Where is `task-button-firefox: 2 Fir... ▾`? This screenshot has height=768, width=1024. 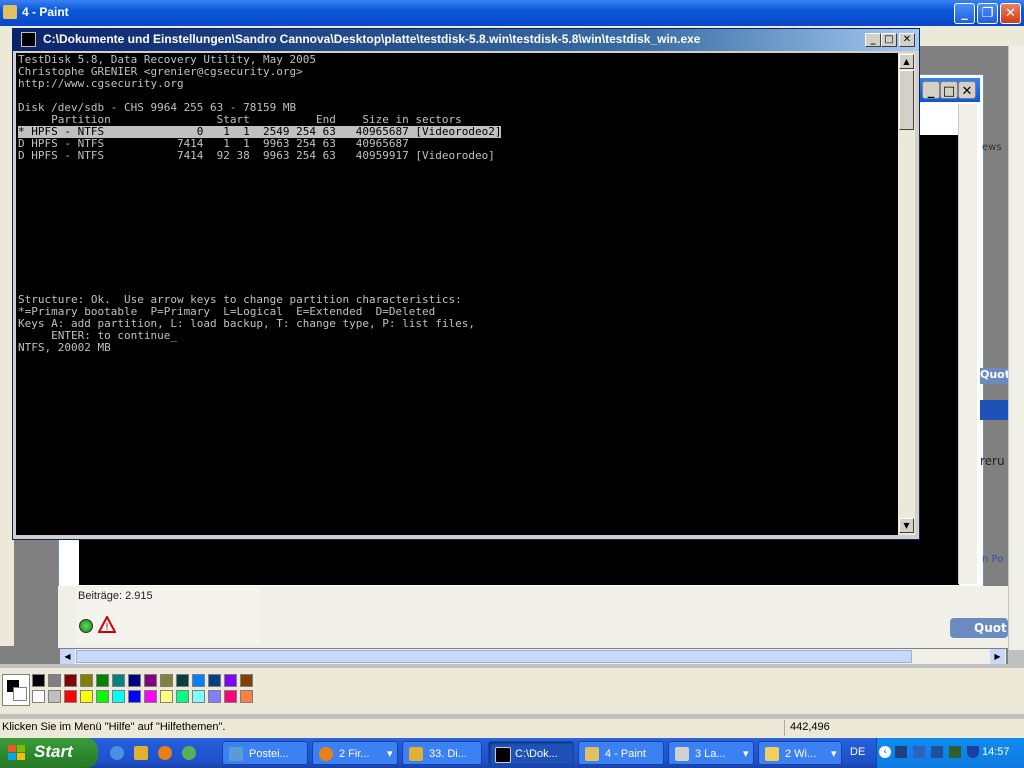 task-button-firefox: 2 Fir... ▾ is located at coordinates (355, 753).